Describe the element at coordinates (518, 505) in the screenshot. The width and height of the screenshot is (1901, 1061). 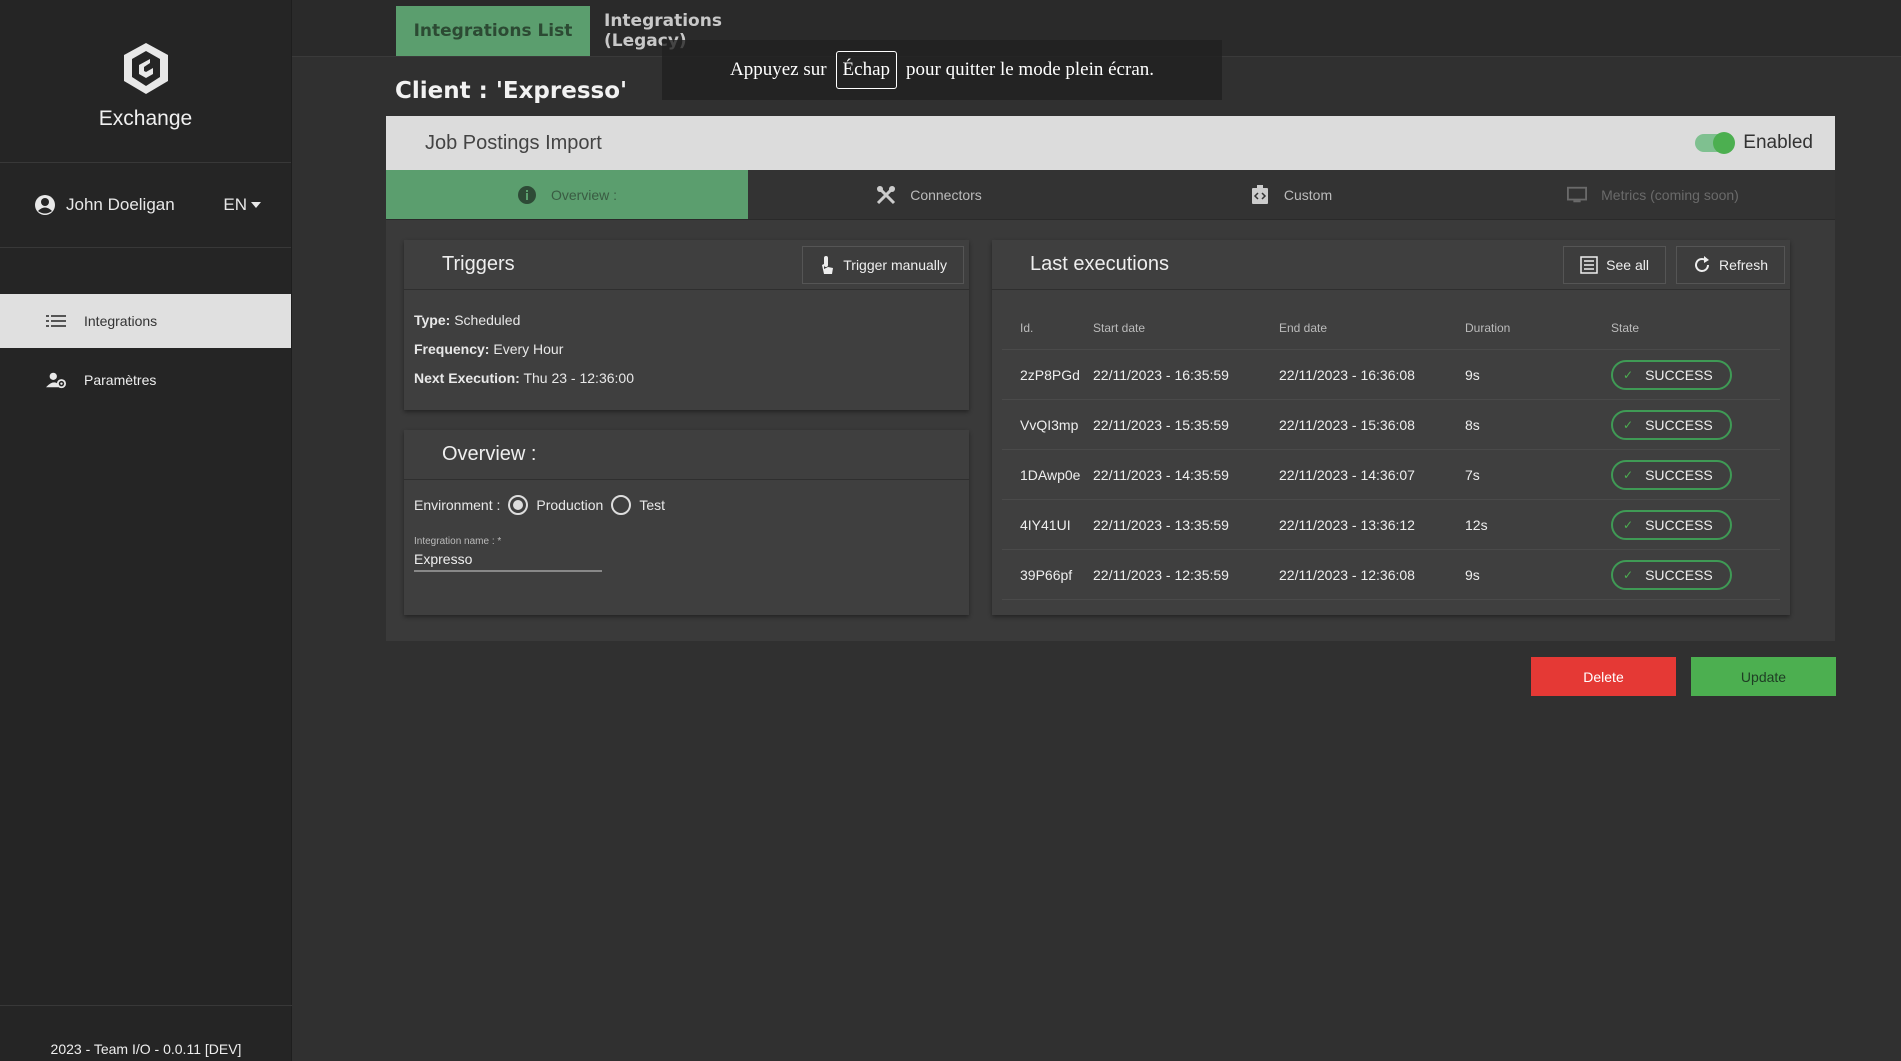
I see `radio-production` at that location.